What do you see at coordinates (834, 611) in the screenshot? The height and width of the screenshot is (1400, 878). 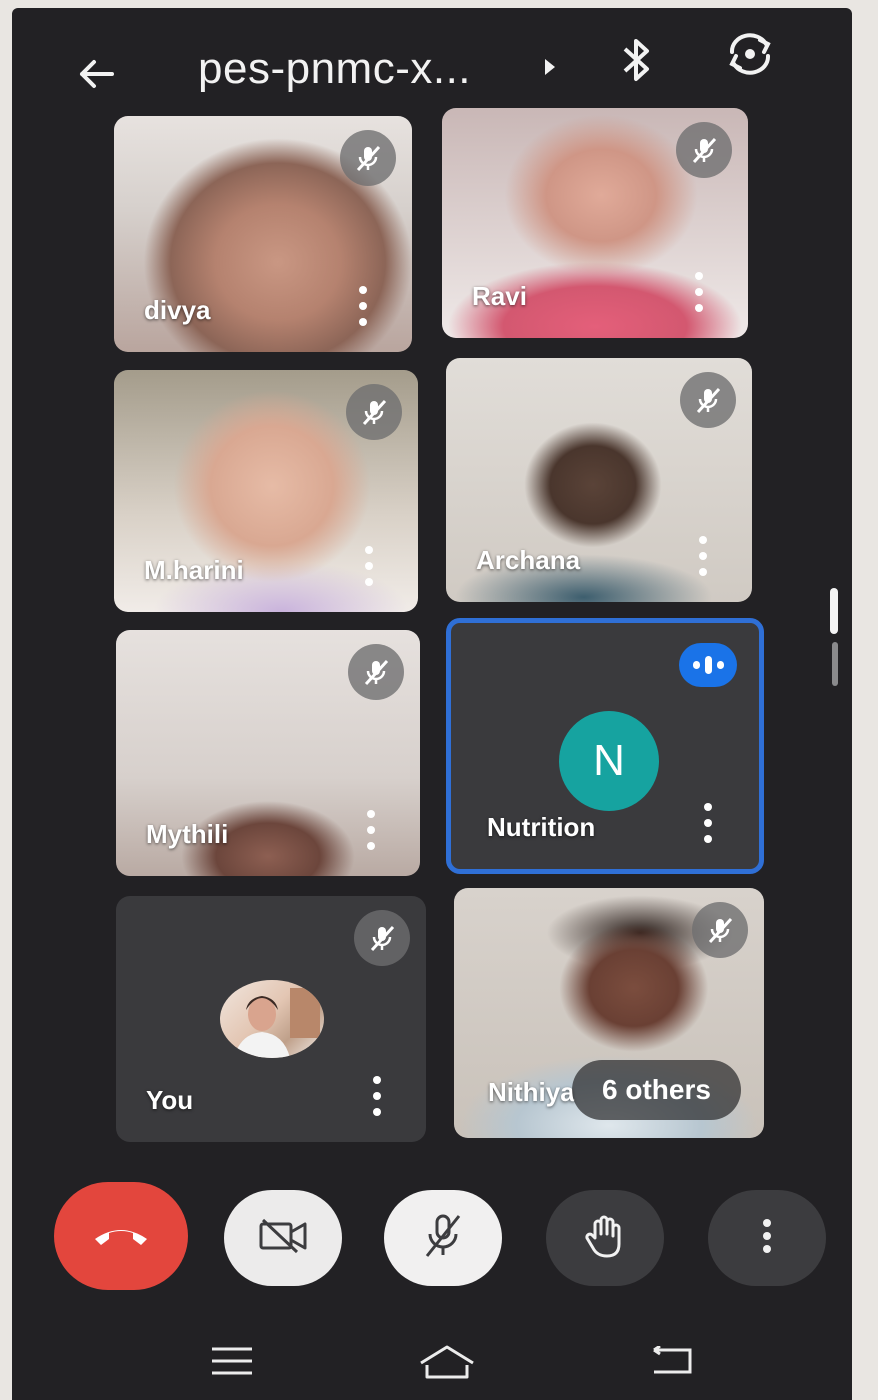 I see `scrollbar-thumb` at bounding box center [834, 611].